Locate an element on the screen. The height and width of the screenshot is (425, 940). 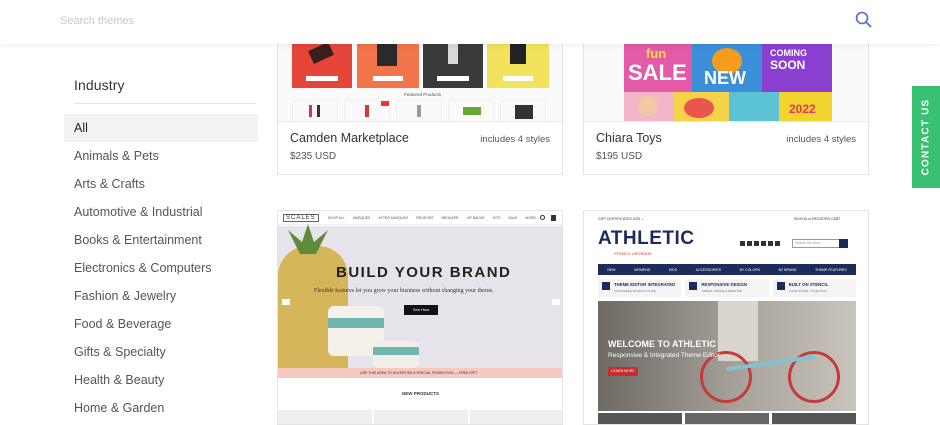
industry-item-food-beverage: Food & Beverage is located at coordinates (161, 324).